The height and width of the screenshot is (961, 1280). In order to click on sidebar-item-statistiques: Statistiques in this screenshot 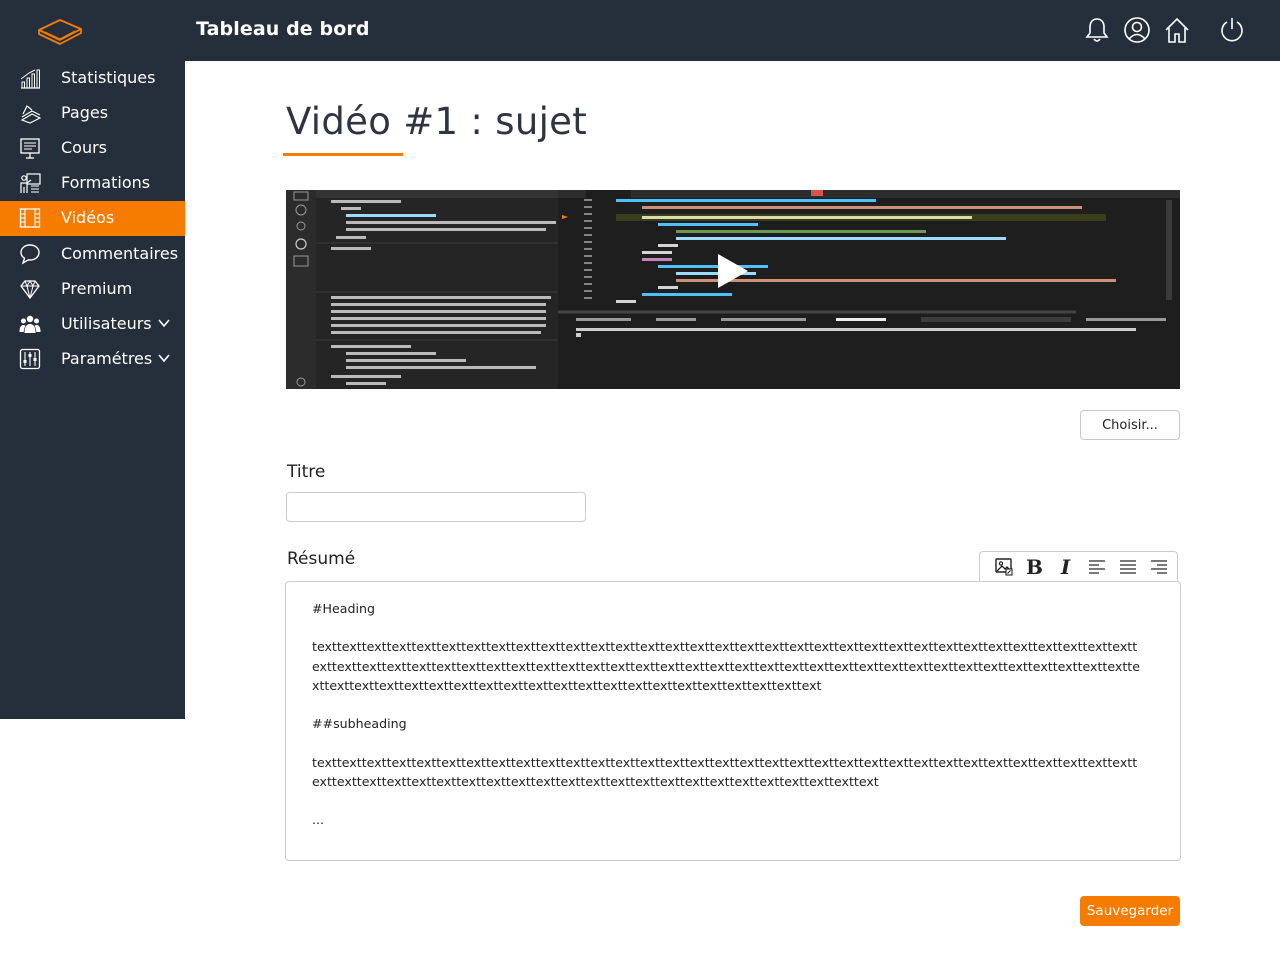, I will do `click(92, 78)`.